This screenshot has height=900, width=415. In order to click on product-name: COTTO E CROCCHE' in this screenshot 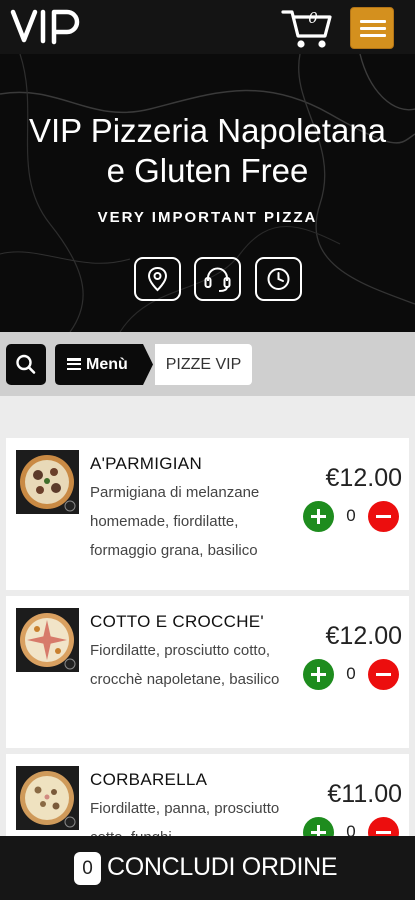, I will do `click(177, 621)`.